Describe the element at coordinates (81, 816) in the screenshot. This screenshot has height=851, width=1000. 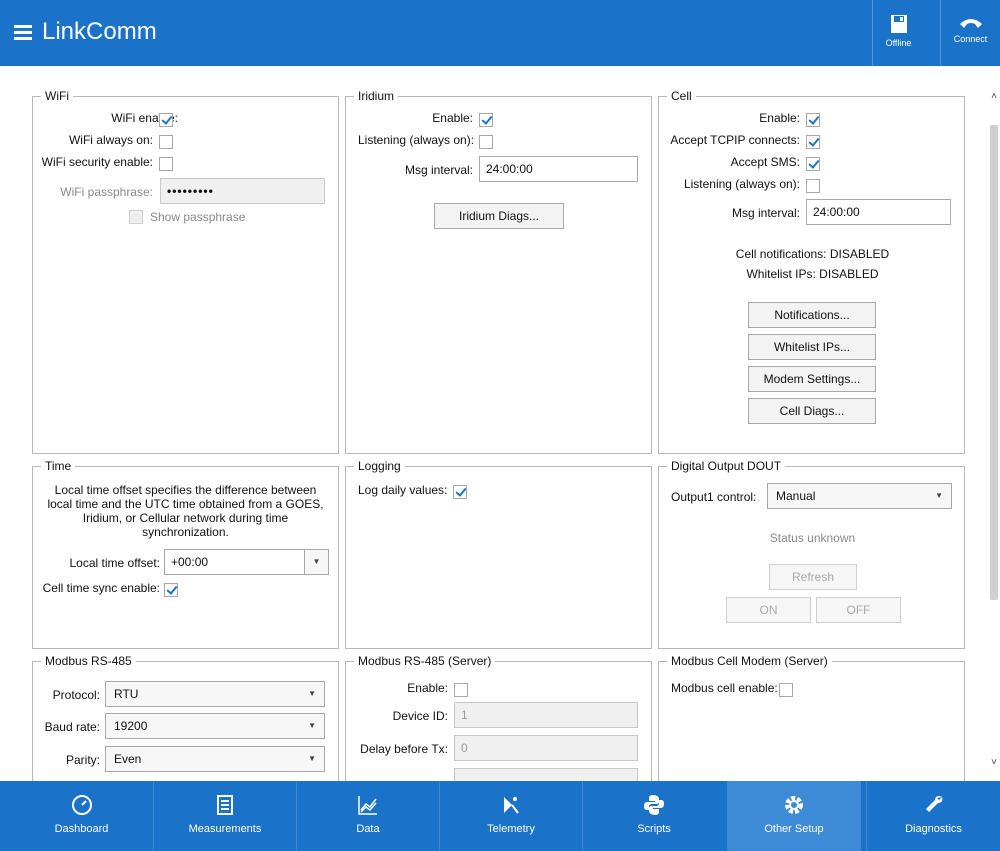
I see `nav-dashboard: Dashboard` at that location.